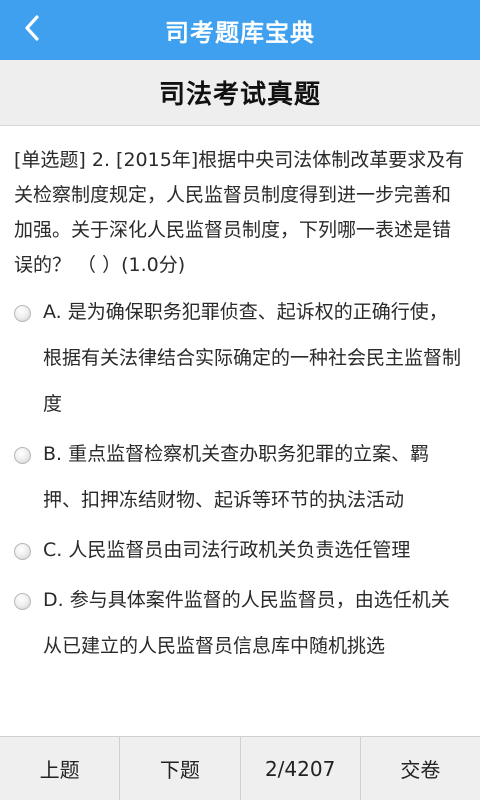  I want to click on next-question-button: 下题, so click(180, 768).